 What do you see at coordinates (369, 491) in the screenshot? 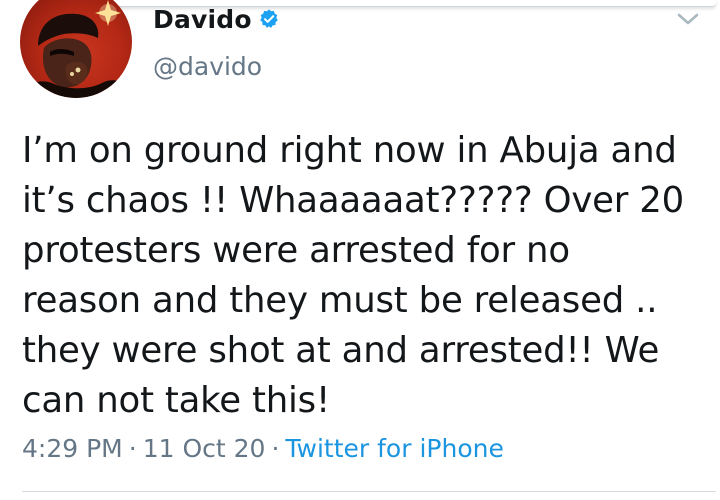
I see `divider` at bounding box center [369, 491].